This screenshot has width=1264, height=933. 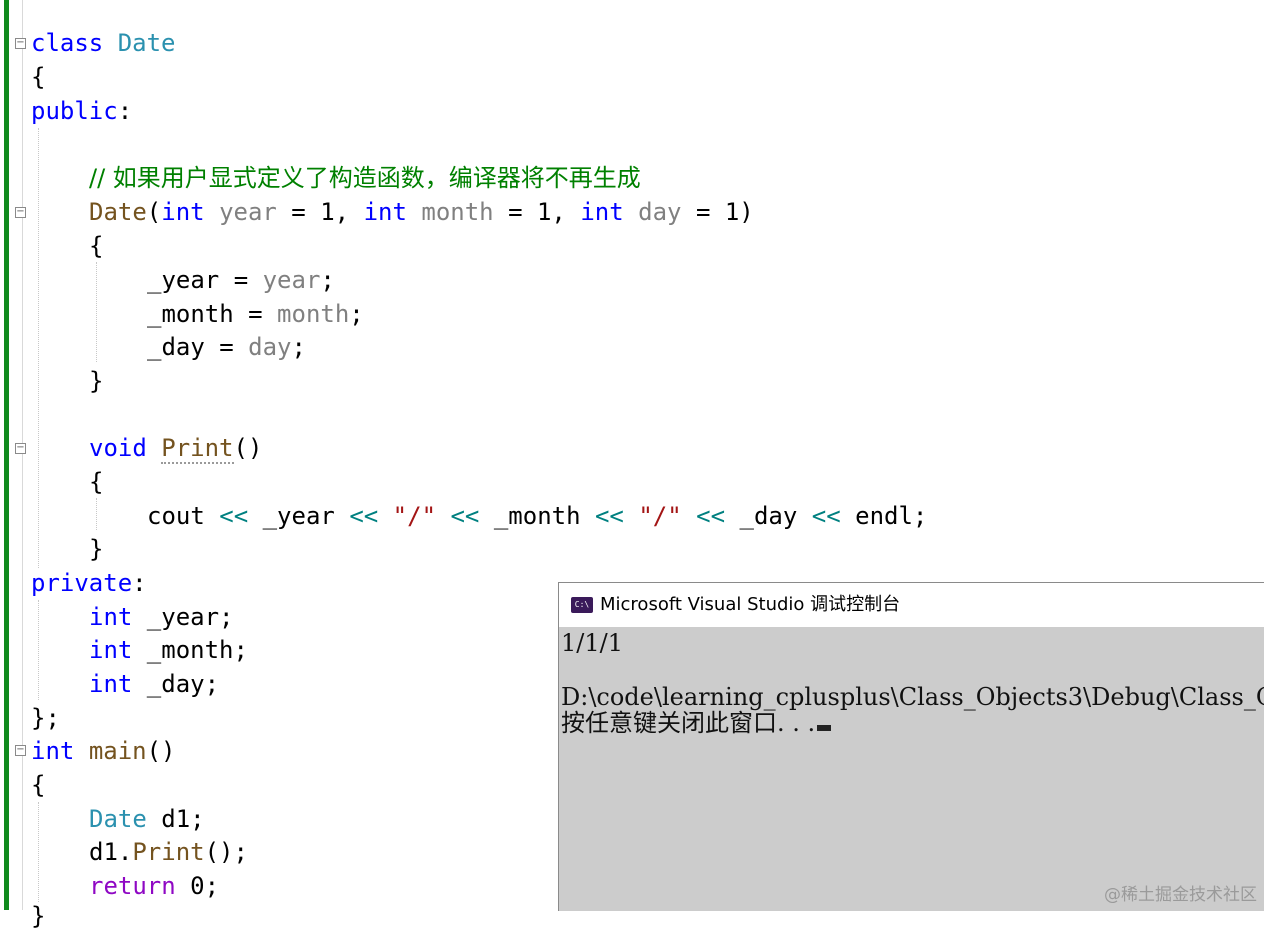 I want to click on code-line: _day = day;, so click(x=226, y=347).